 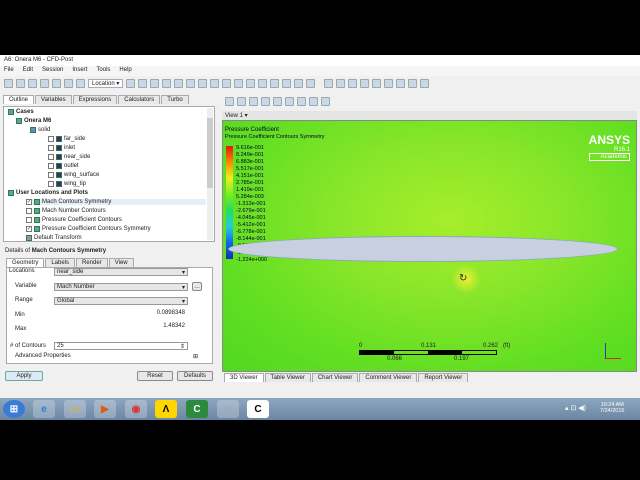 What do you see at coordinates (191, 83) in the screenshot?
I see `particle-icon` at bounding box center [191, 83].